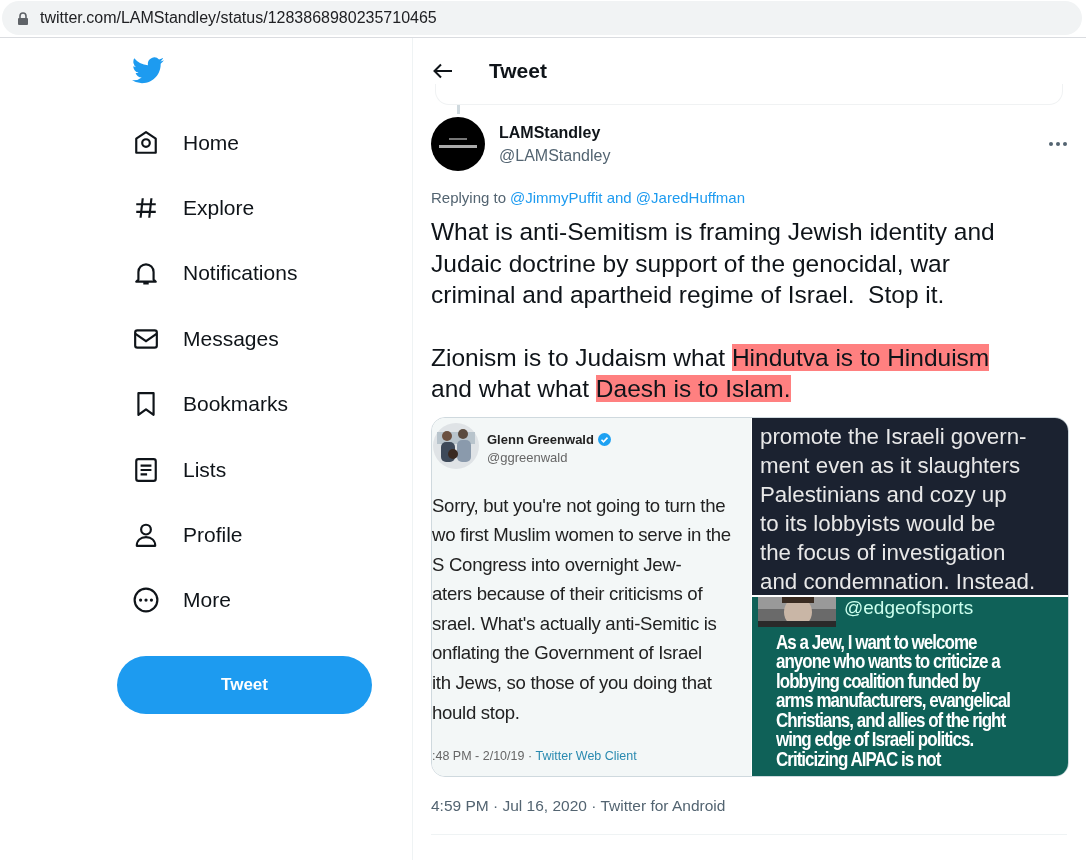  Describe the element at coordinates (1058, 144) in the screenshot. I see `more-options-icon` at that location.